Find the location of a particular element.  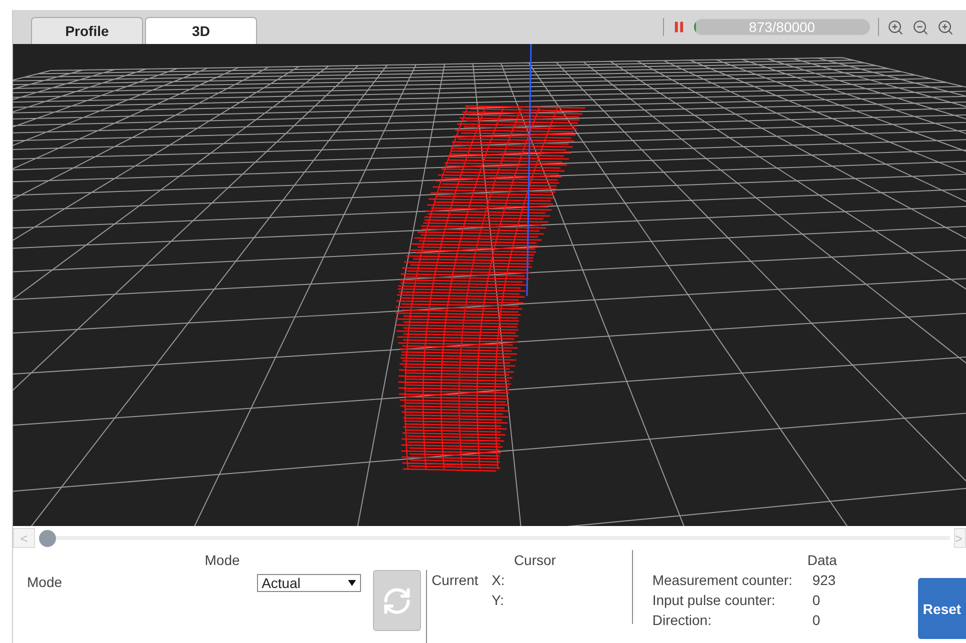

data-label: Input pulse counter: is located at coordinates (714, 600).